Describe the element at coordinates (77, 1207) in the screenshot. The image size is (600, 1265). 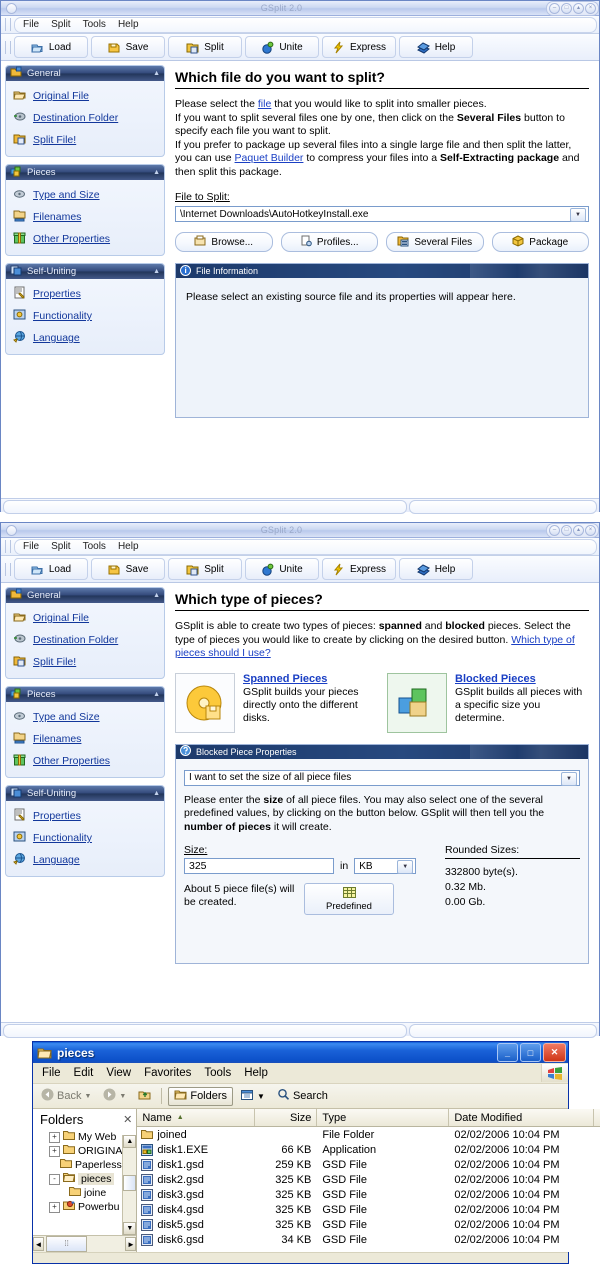
I see `tree-node-powerbuilder: + Powerbu` at that location.